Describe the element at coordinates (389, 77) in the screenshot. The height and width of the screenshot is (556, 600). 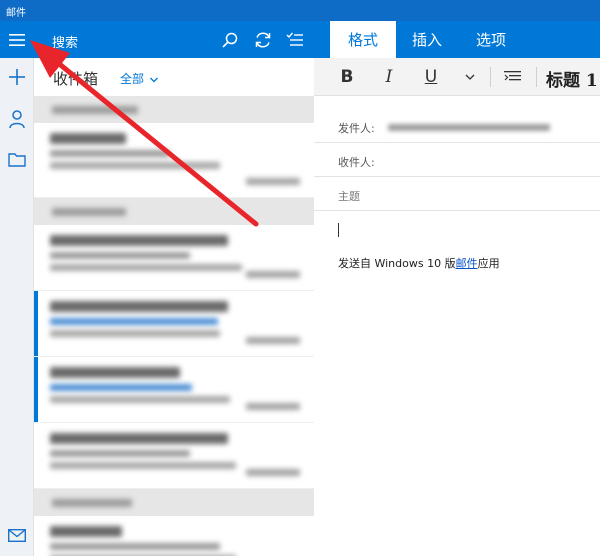
I see `italic-button: I` at that location.